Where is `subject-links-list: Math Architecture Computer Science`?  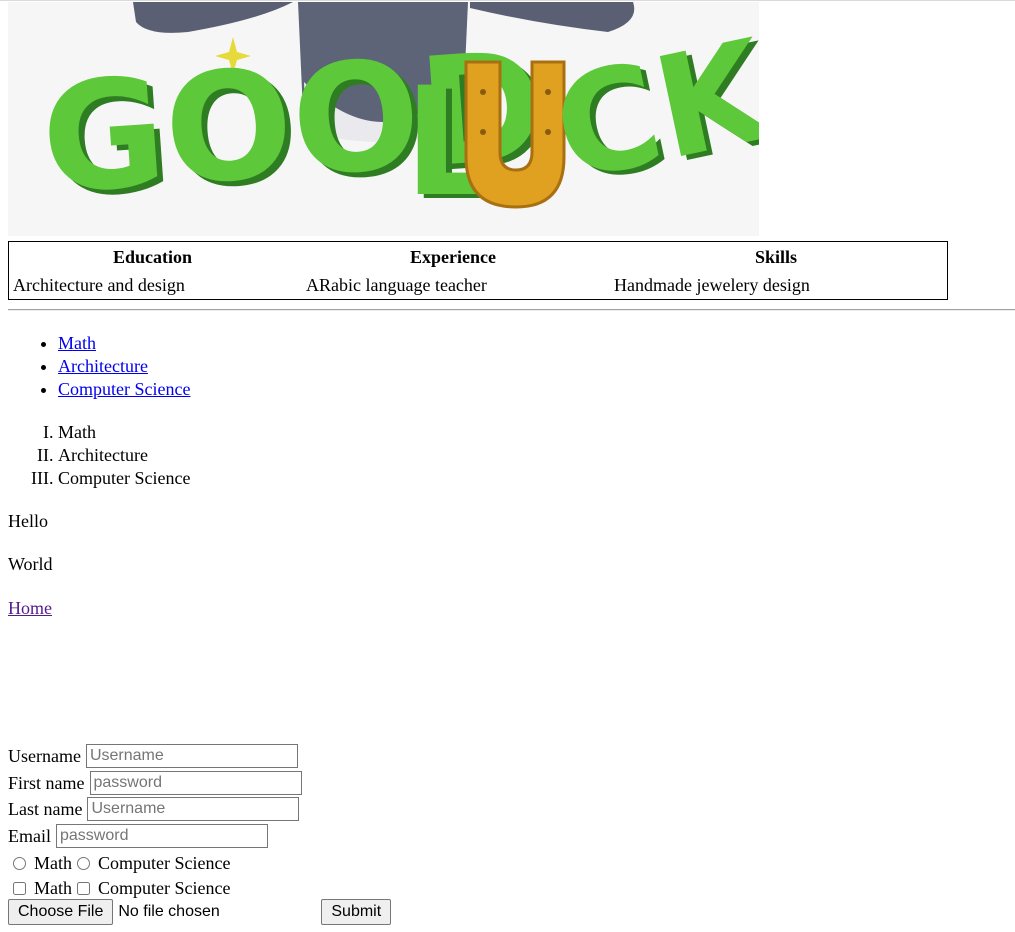 subject-links-list: Math Architecture Computer Science is located at coordinates (99, 366).